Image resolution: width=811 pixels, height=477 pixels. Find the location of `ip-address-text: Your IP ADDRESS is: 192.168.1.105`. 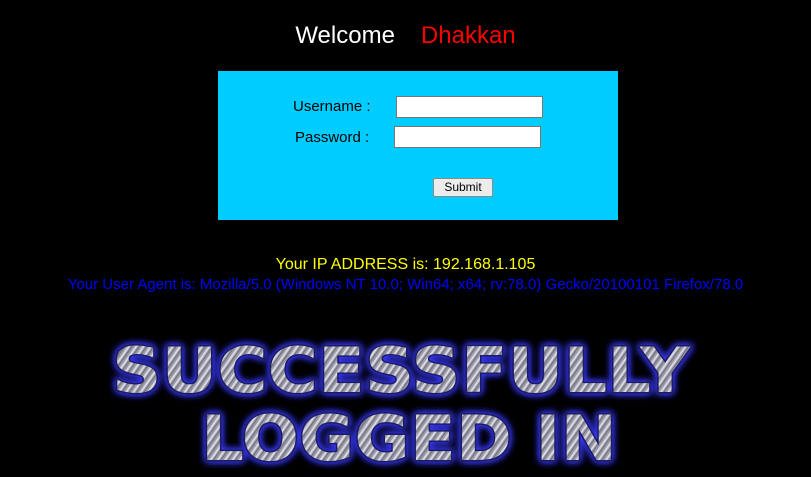

ip-address-text: Your IP ADDRESS is: 192.168.1.105 is located at coordinates (405, 264).